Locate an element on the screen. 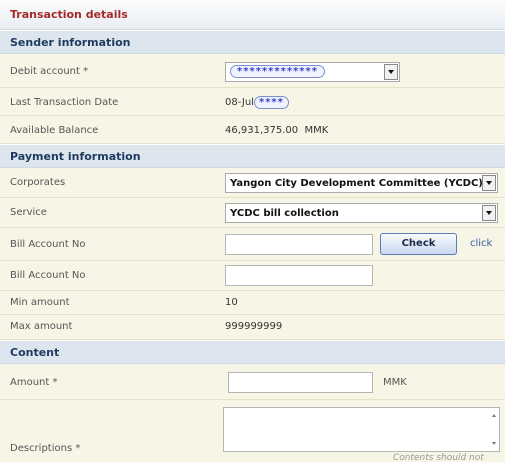 This screenshot has width=505, height=463. content-section-title: Content is located at coordinates (35, 352).